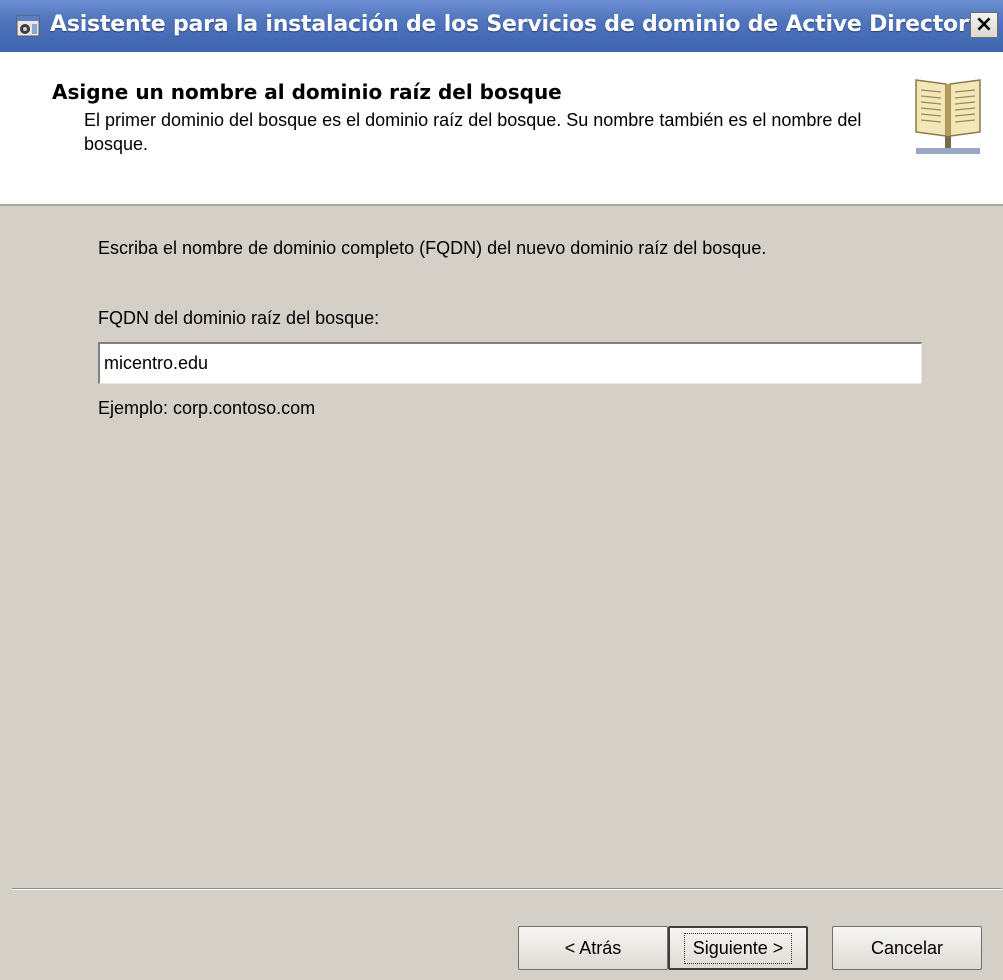  I want to click on book-directory-icon, so click(948, 117).